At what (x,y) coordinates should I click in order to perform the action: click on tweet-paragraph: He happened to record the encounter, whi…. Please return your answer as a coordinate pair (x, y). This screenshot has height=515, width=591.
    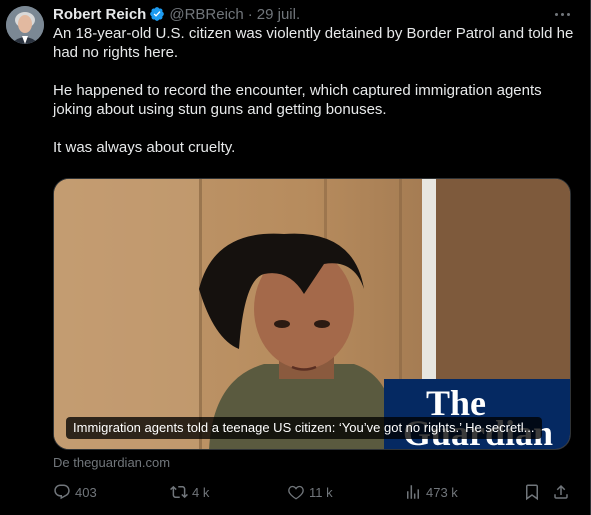
    Looking at the image, I should click on (297, 100).